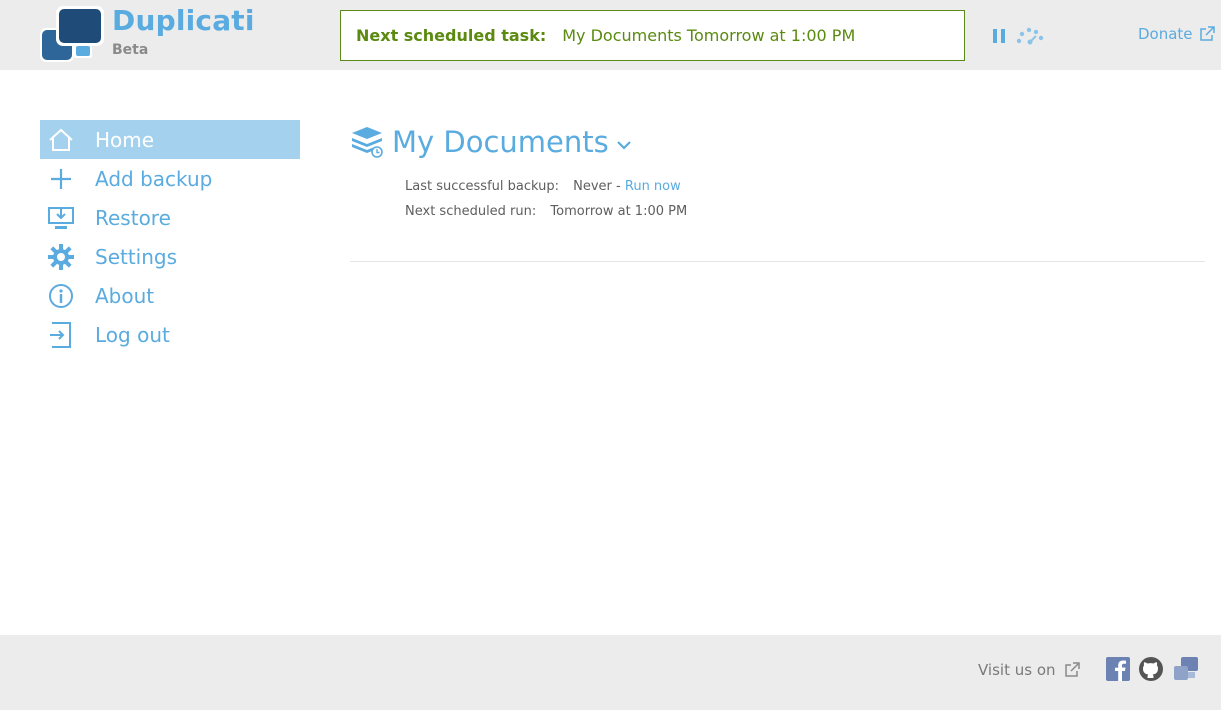 This screenshot has width=1221, height=710. Describe the element at coordinates (546, 211) in the screenshot. I see `next-run-row: Next scheduled run: Tomorrow at 1:00 PM` at that location.